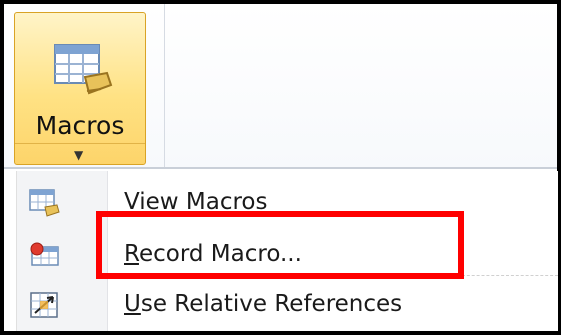  Describe the element at coordinates (287, 204) in the screenshot. I see `menu-item-view-macros: View Macros` at that location.